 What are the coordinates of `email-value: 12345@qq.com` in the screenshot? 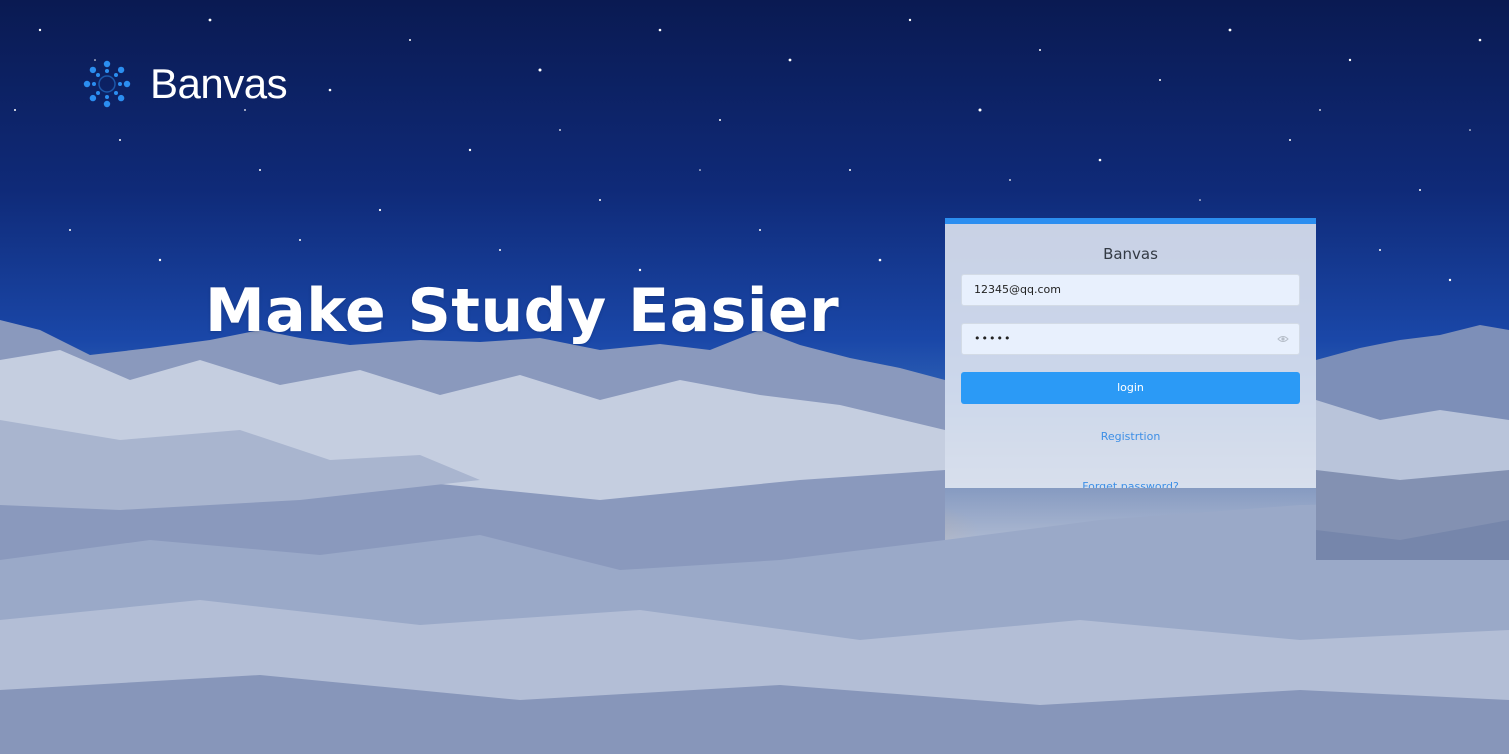 It's located at (1017, 289).